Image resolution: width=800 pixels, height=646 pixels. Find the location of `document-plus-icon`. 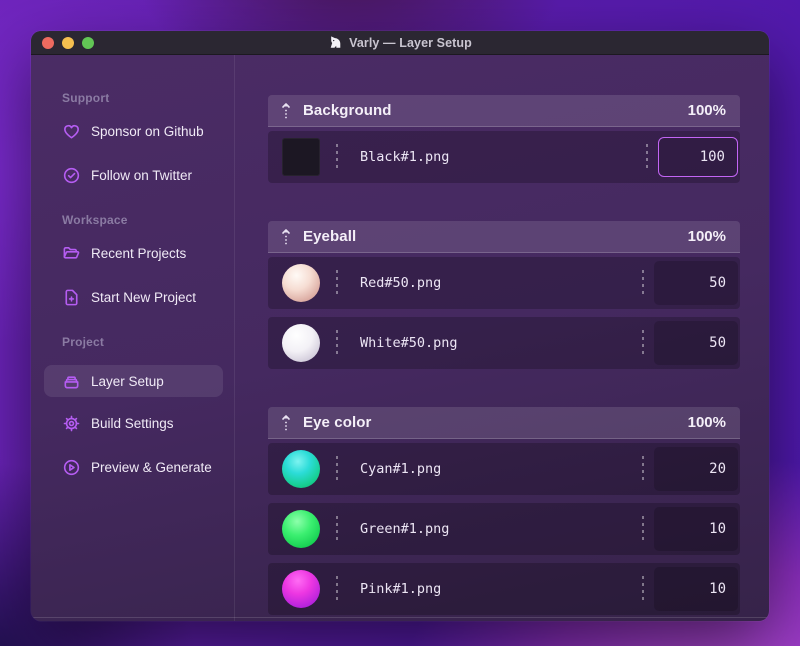

document-plus-icon is located at coordinates (71, 297).